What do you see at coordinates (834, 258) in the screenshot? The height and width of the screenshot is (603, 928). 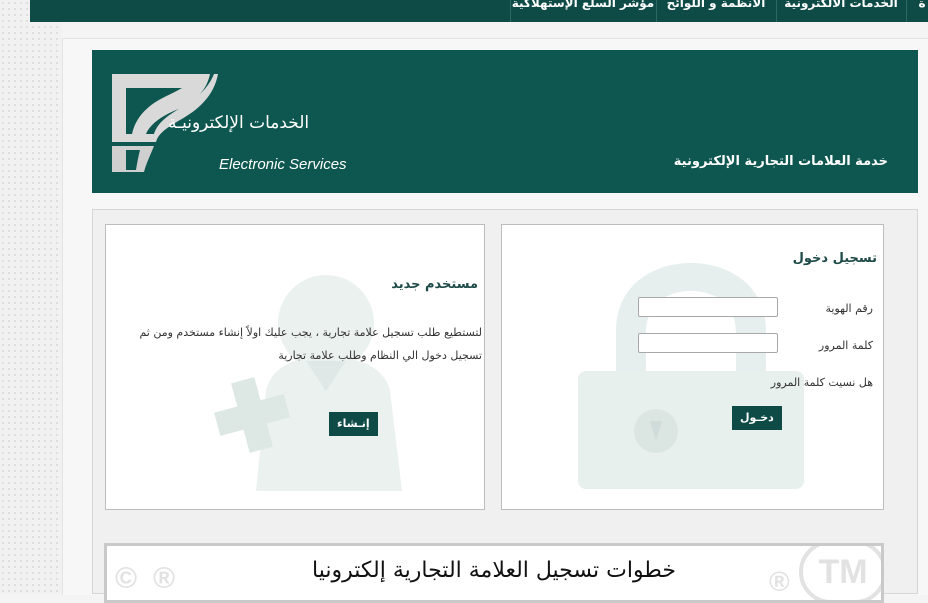 I see `login-title: تسجيل دخول` at bounding box center [834, 258].